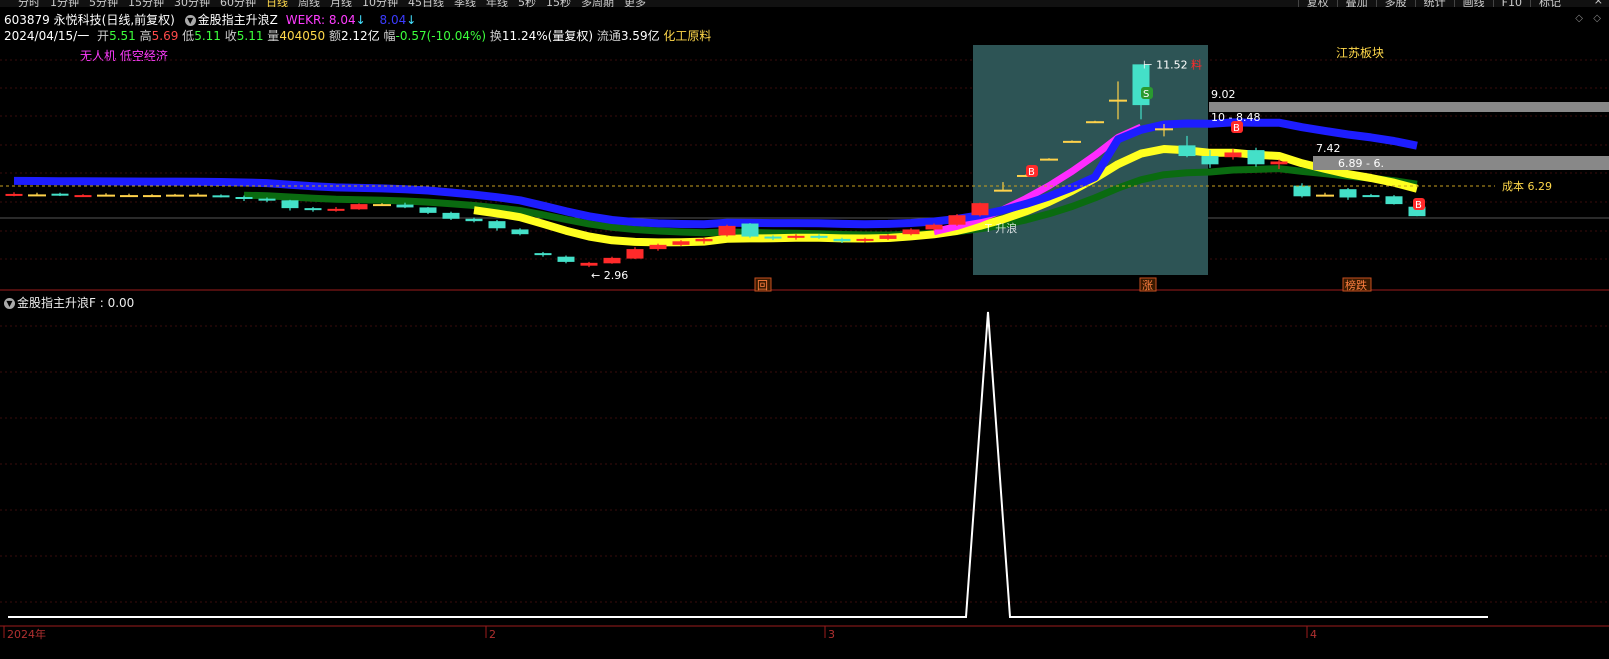 This screenshot has height=659, width=1609. Describe the element at coordinates (1328, 148) in the screenshot. I see `level-label-742: 7.42` at that location.